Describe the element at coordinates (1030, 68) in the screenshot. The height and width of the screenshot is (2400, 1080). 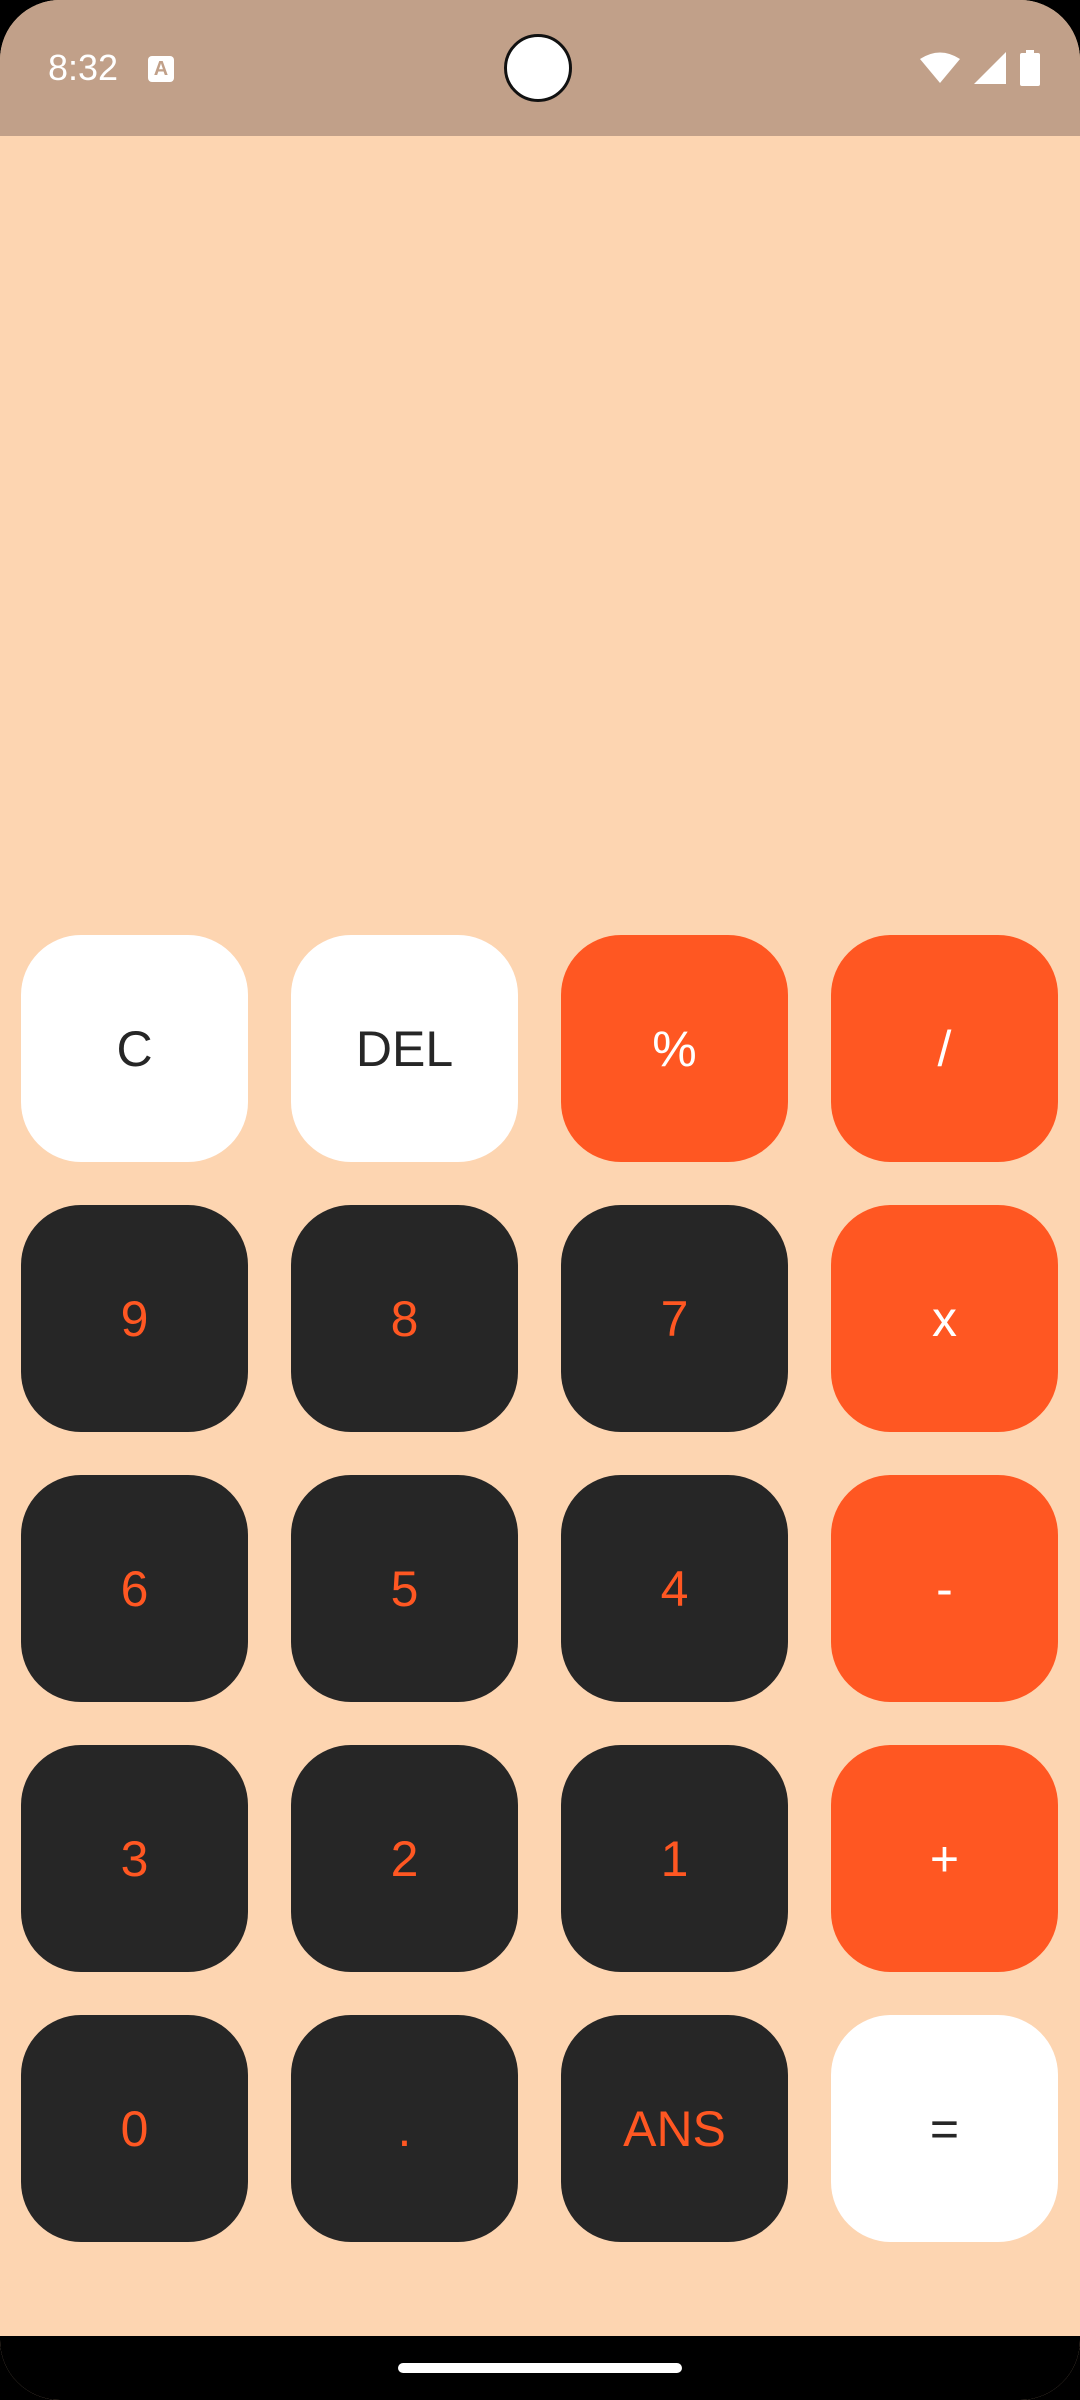
I see `battery-icon` at that location.